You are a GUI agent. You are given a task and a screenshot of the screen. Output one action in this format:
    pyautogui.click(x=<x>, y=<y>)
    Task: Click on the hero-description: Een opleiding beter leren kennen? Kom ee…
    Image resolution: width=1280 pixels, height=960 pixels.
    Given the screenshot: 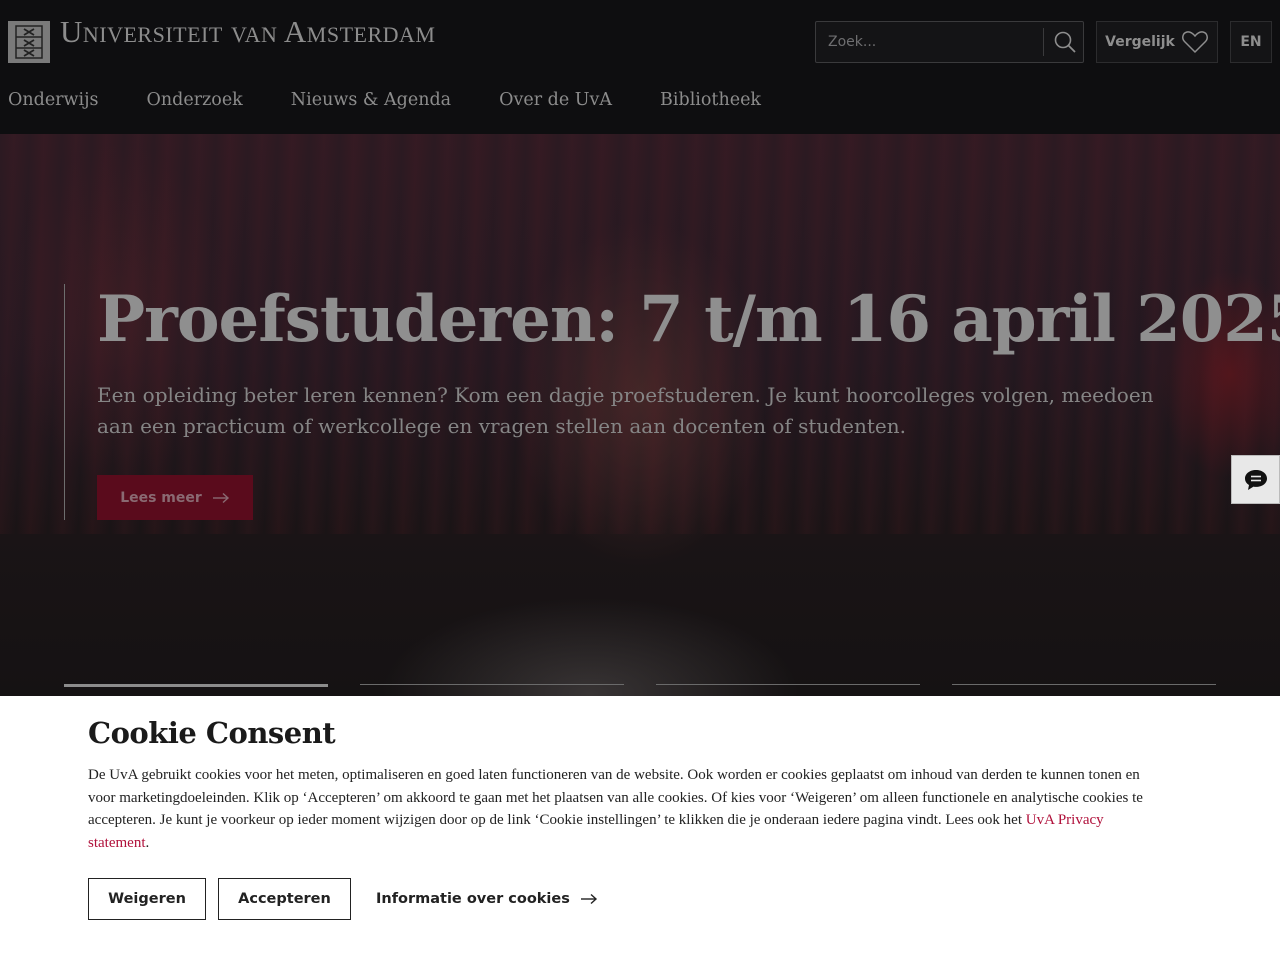 What is the action you would take?
    pyautogui.click(x=625, y=410)
    